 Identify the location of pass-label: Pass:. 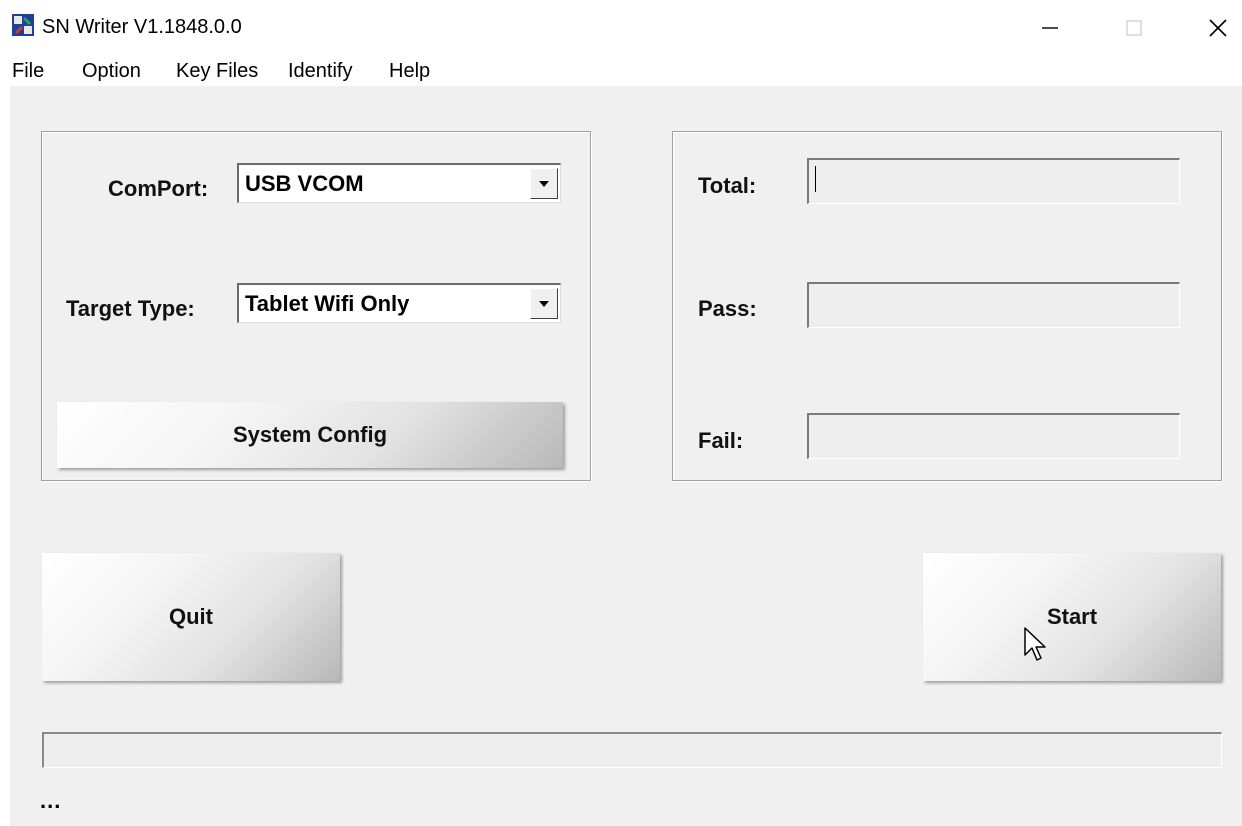
(727, 308).